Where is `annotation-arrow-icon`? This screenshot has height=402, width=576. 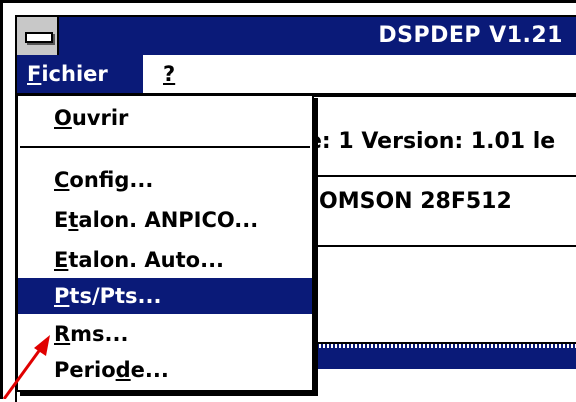 annotation-arrow-icon is located at coordinates (26, 367).